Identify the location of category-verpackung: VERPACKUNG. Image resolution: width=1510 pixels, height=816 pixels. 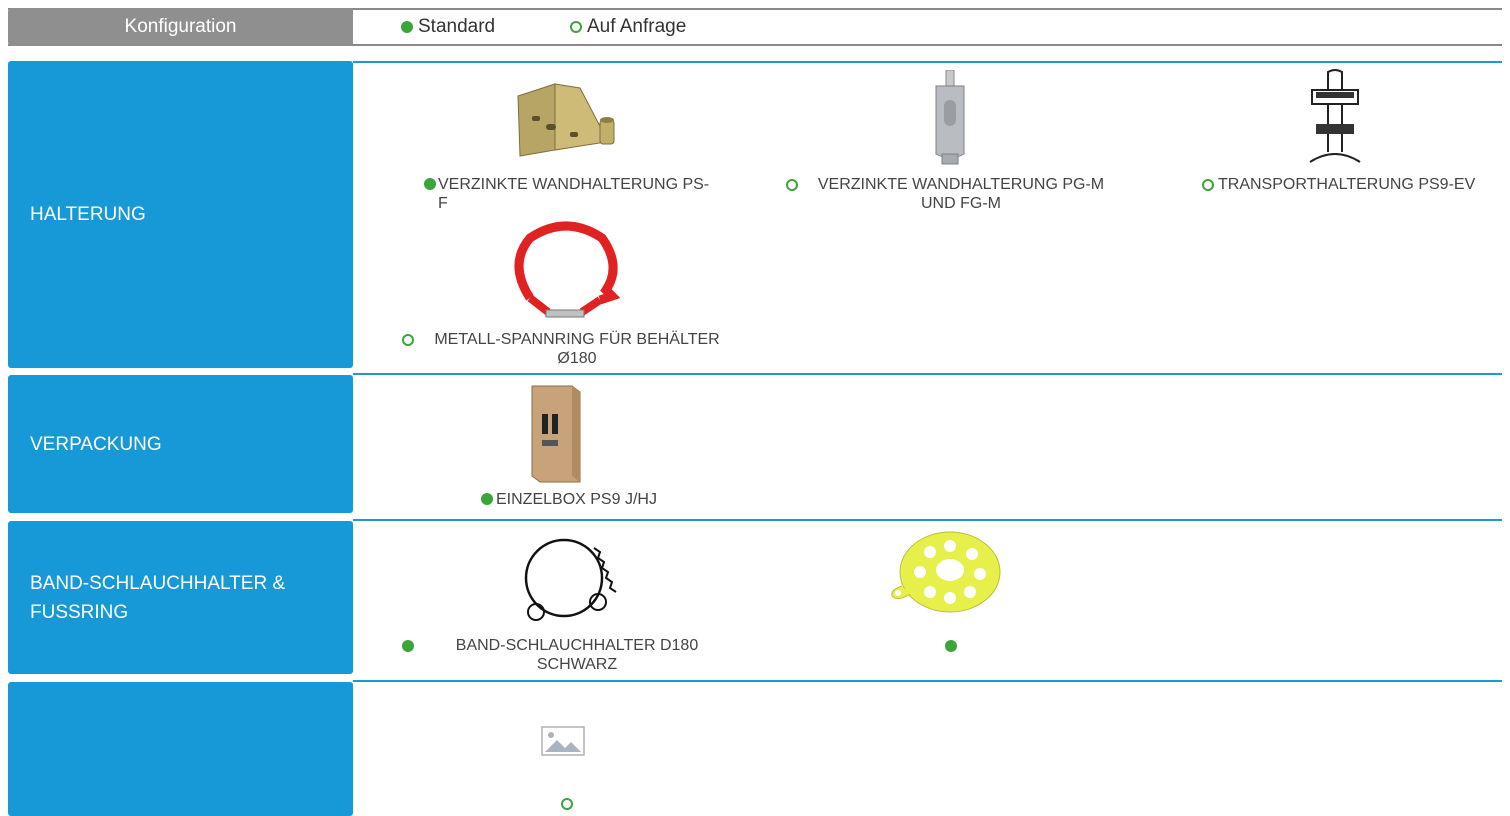
(180, 444).